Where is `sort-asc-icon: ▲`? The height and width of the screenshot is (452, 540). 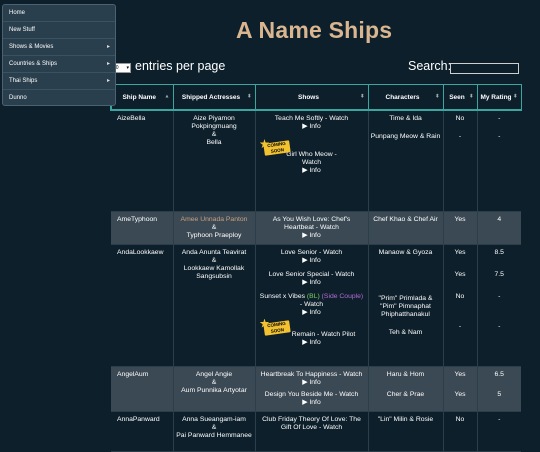 sort-asc-icon: ▲ is located at coordinates (167, 96).